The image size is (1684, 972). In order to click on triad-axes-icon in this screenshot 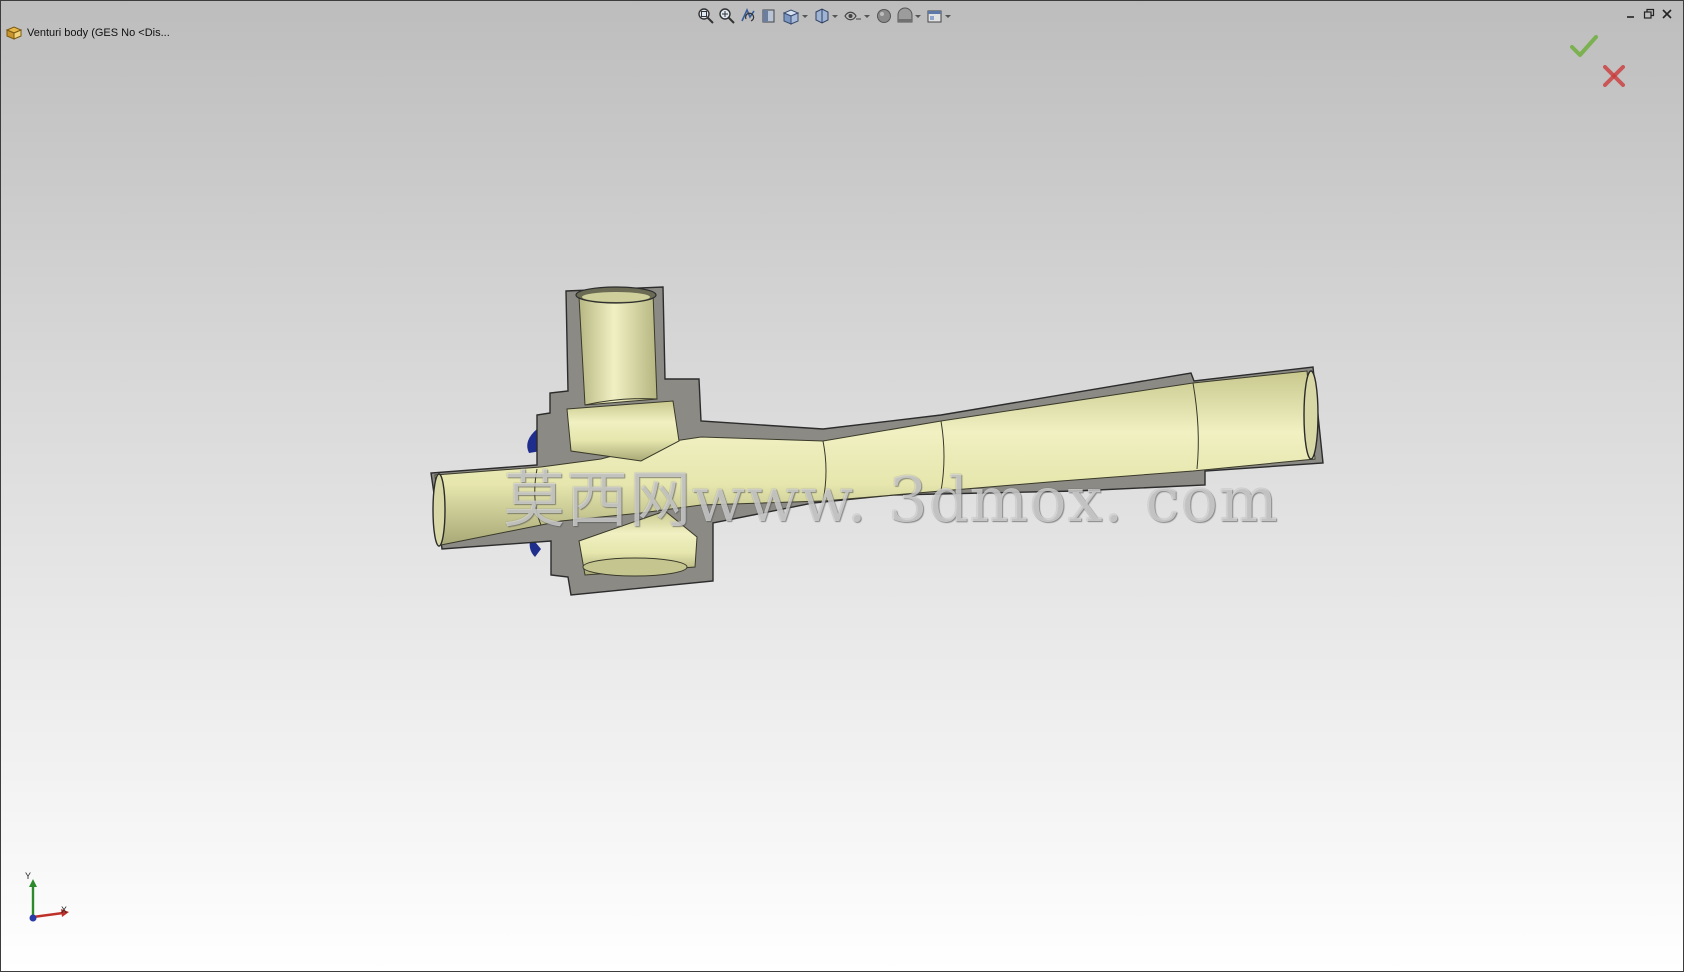, I will do `click(49, 900)`.